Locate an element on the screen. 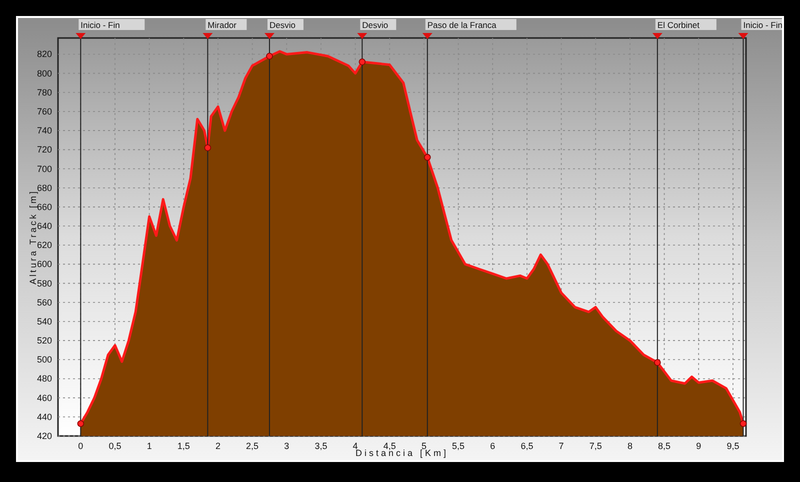 This screenshot has width=800, height=482. x-tick-label: 7,5 is located at coordinates (595, 446).